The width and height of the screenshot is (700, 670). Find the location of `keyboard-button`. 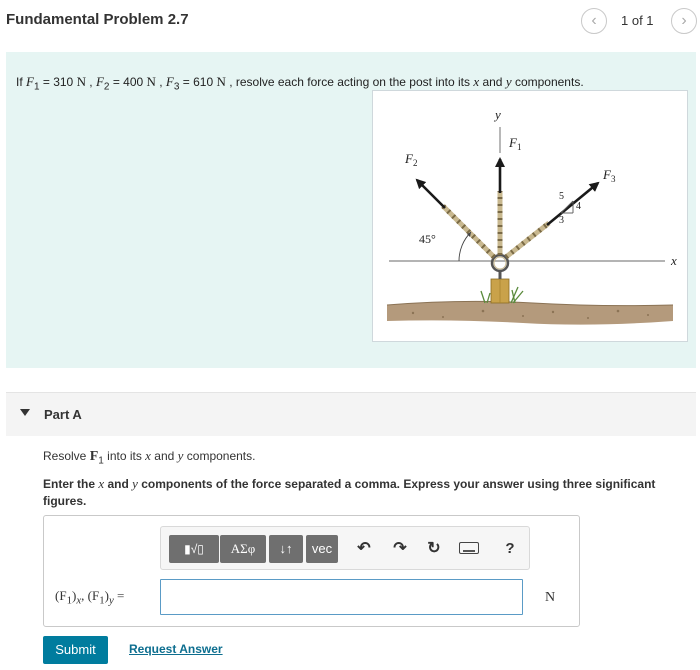

keyboard-button is located at coordinates (469, 549).